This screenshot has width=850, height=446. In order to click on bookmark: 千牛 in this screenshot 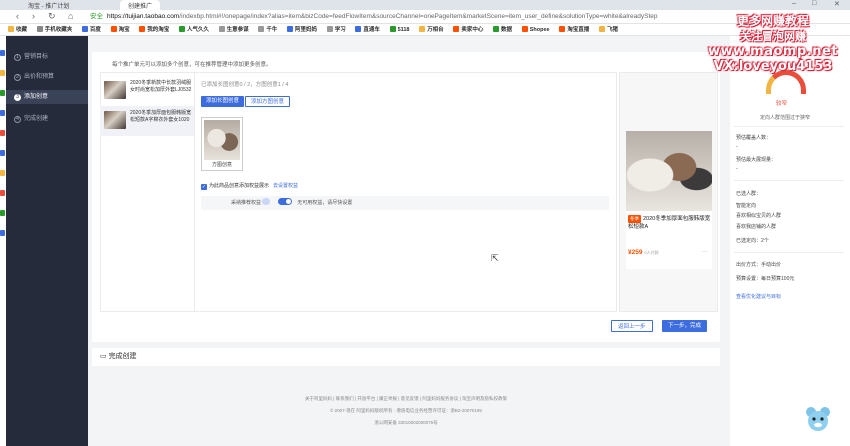, I will do `click(267, 29)`.